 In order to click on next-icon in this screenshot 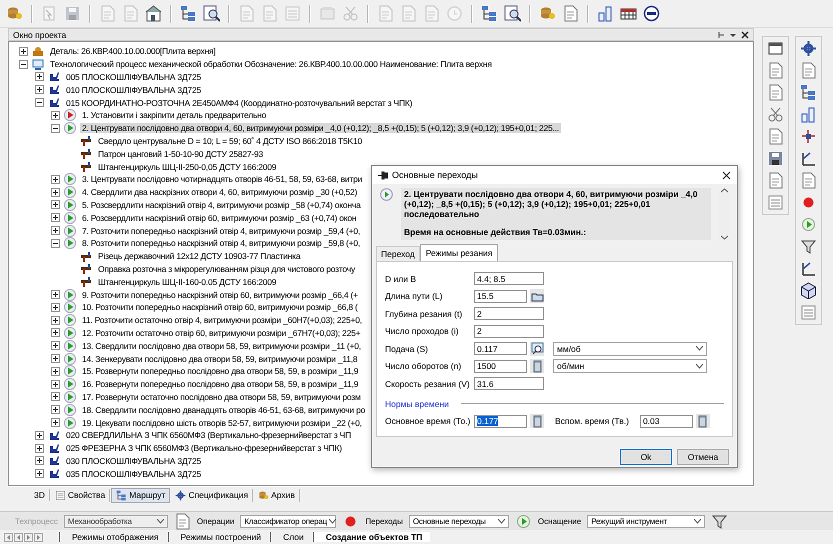, I will do `click(28, 537)`.